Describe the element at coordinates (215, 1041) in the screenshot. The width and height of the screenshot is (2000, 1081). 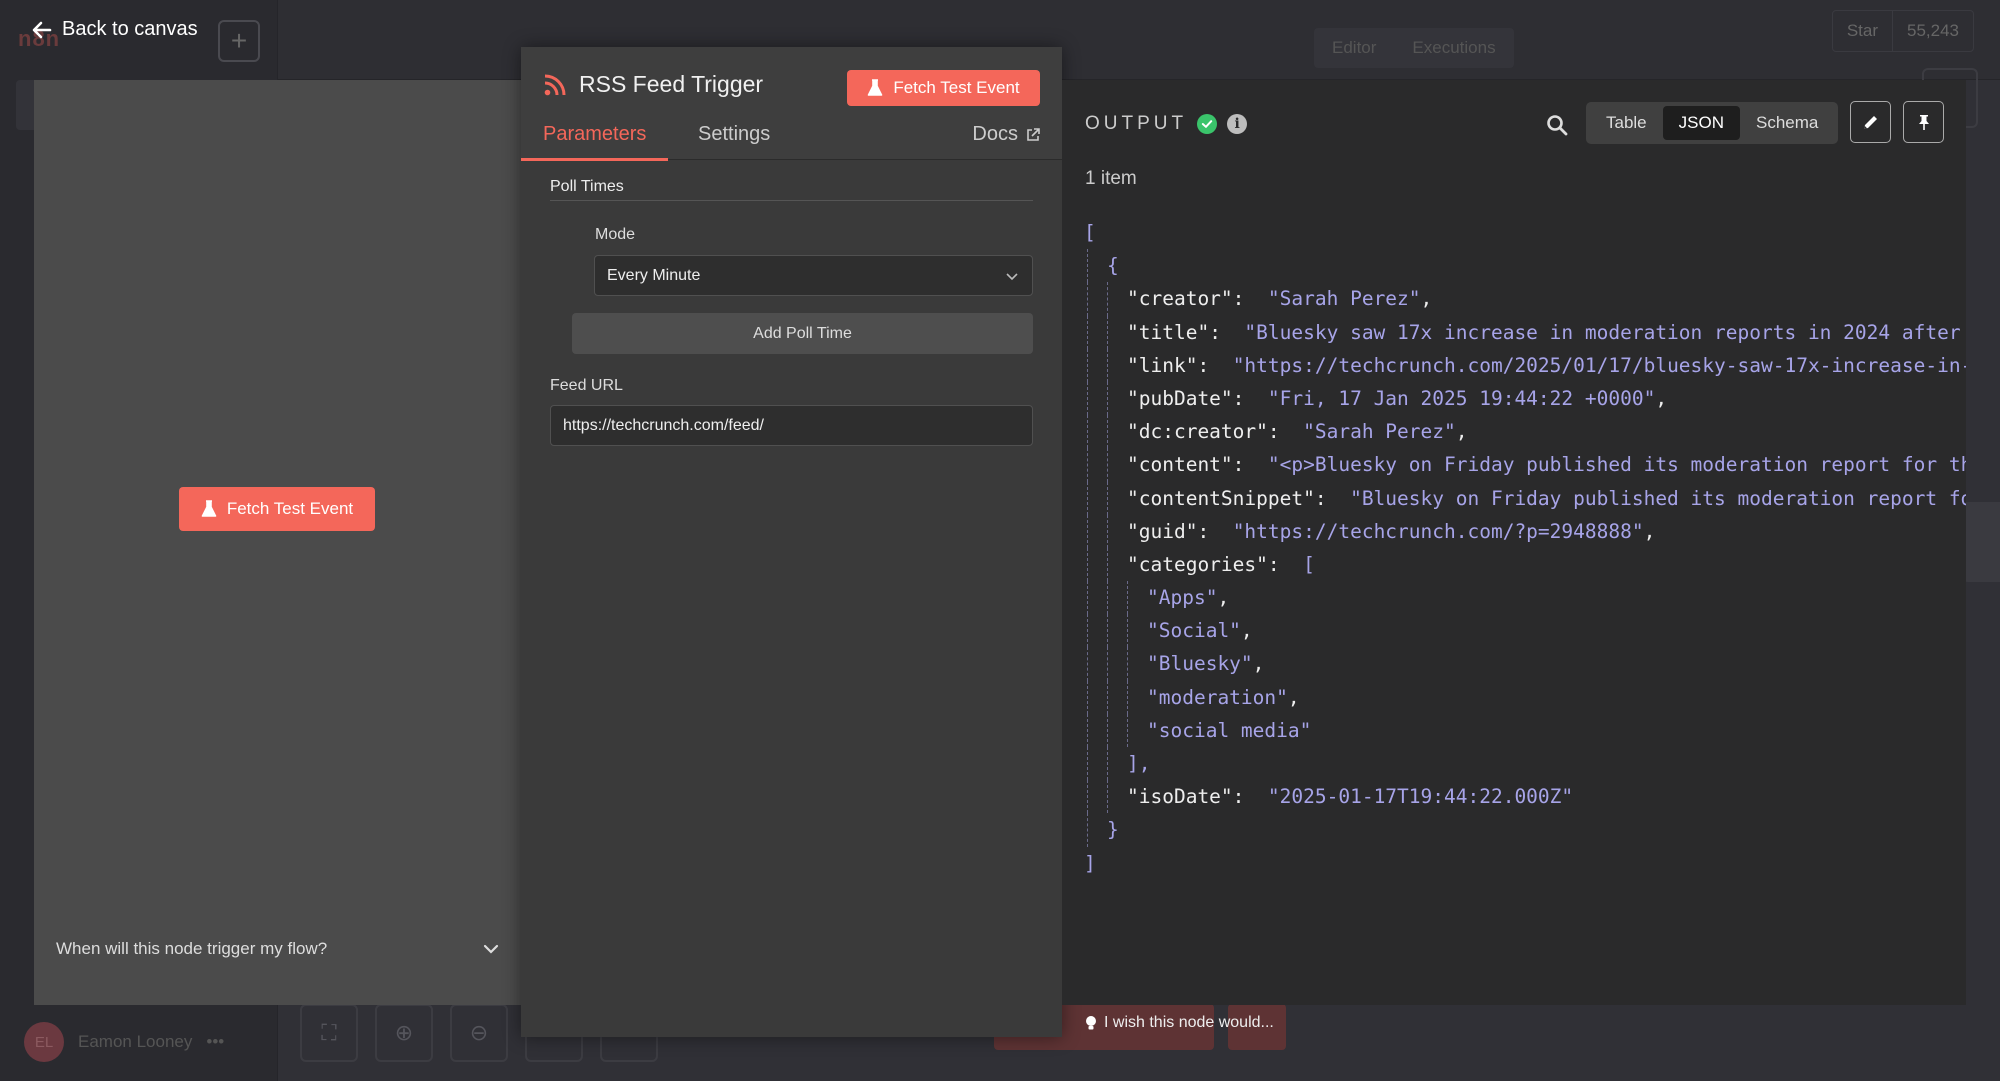
I see `more-icon: •••` at that location.